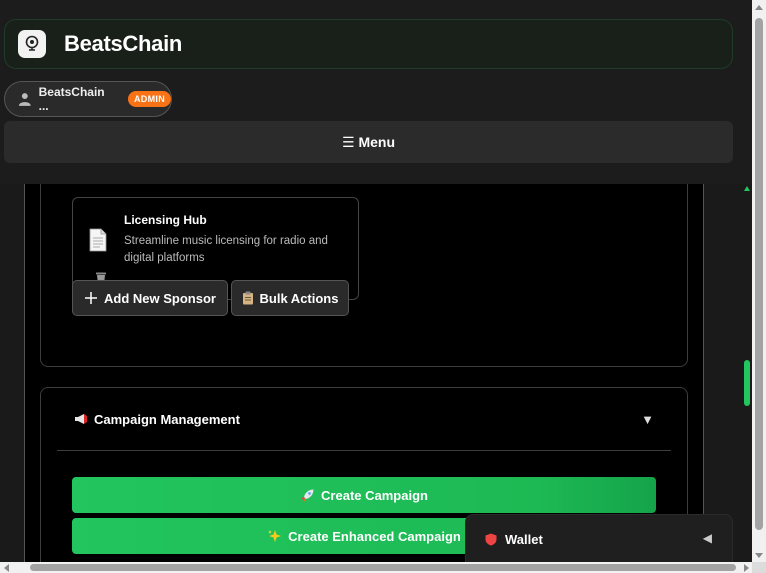  I want to click on scrollbar-corner, so click(759, 567).